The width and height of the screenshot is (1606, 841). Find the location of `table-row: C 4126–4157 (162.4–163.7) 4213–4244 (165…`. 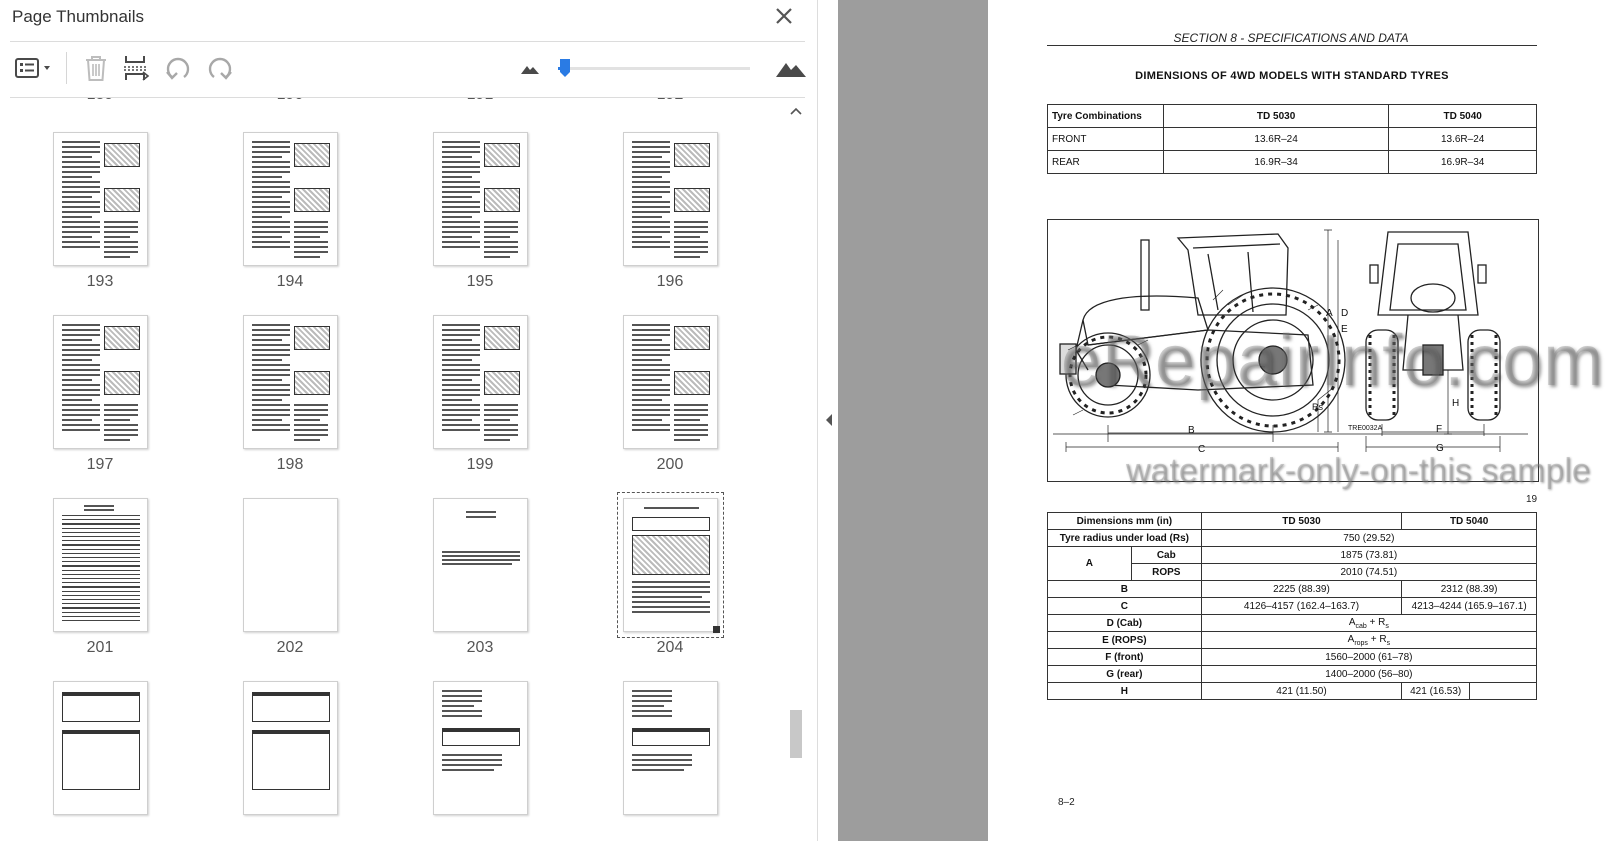

table-row: C 4126–4157 (162.4–163.7) 4213–4244 (165… is located at coordinates (1292, 606).